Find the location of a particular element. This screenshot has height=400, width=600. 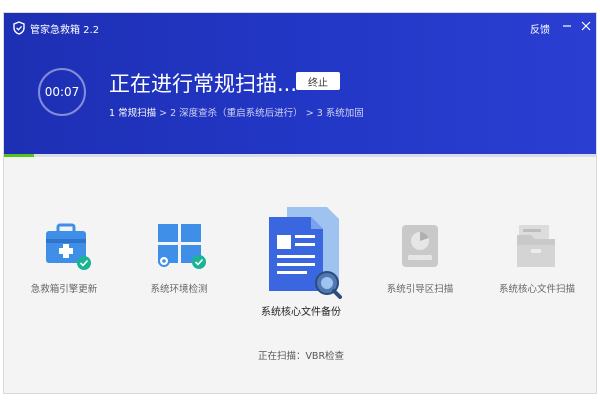

scan-progress-bar is located at coordinates (300, 155).